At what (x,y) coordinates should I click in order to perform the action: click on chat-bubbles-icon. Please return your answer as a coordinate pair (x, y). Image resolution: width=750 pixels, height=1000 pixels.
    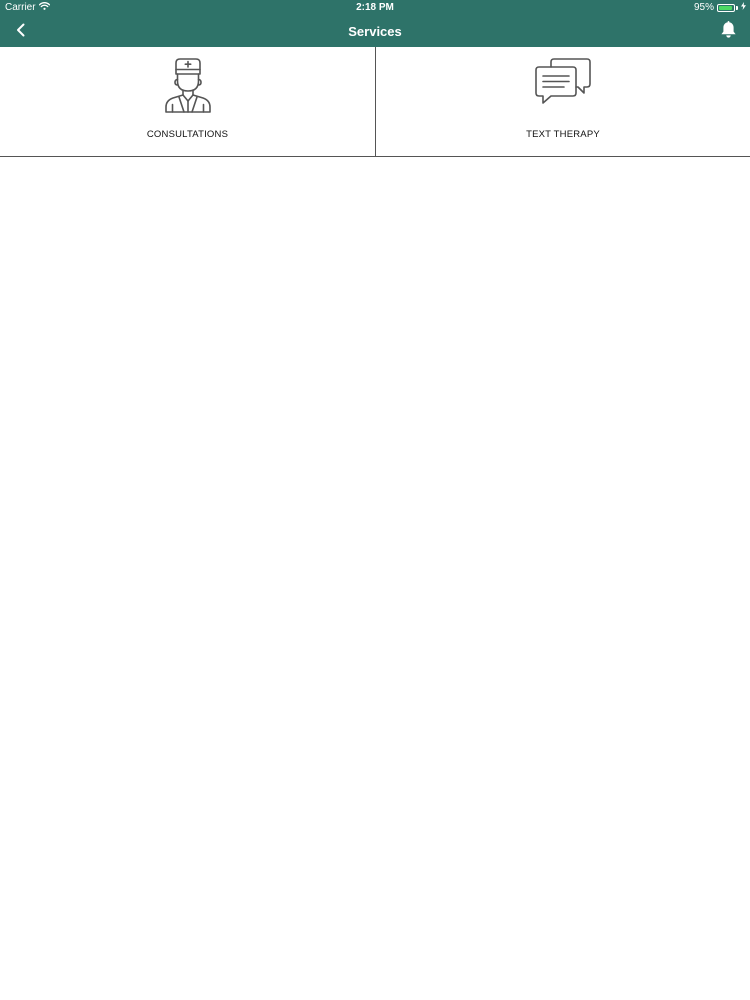
    Looking at the image, I should click on (563, 86).